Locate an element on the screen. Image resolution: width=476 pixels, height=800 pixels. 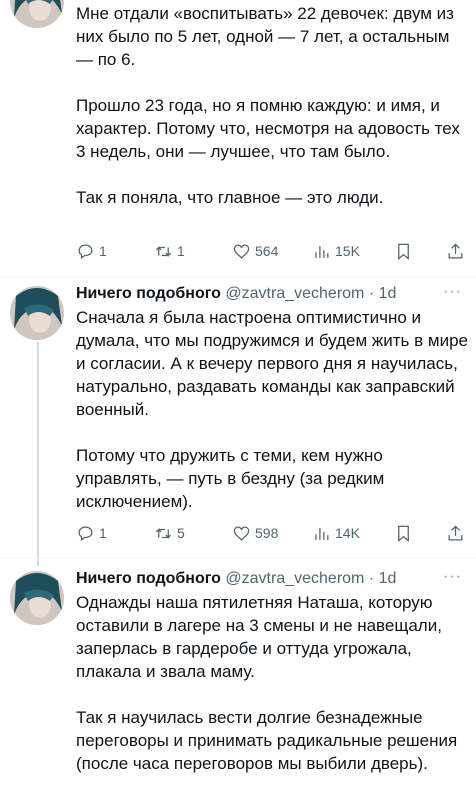
thread-line is located at coordinates (38, 454).